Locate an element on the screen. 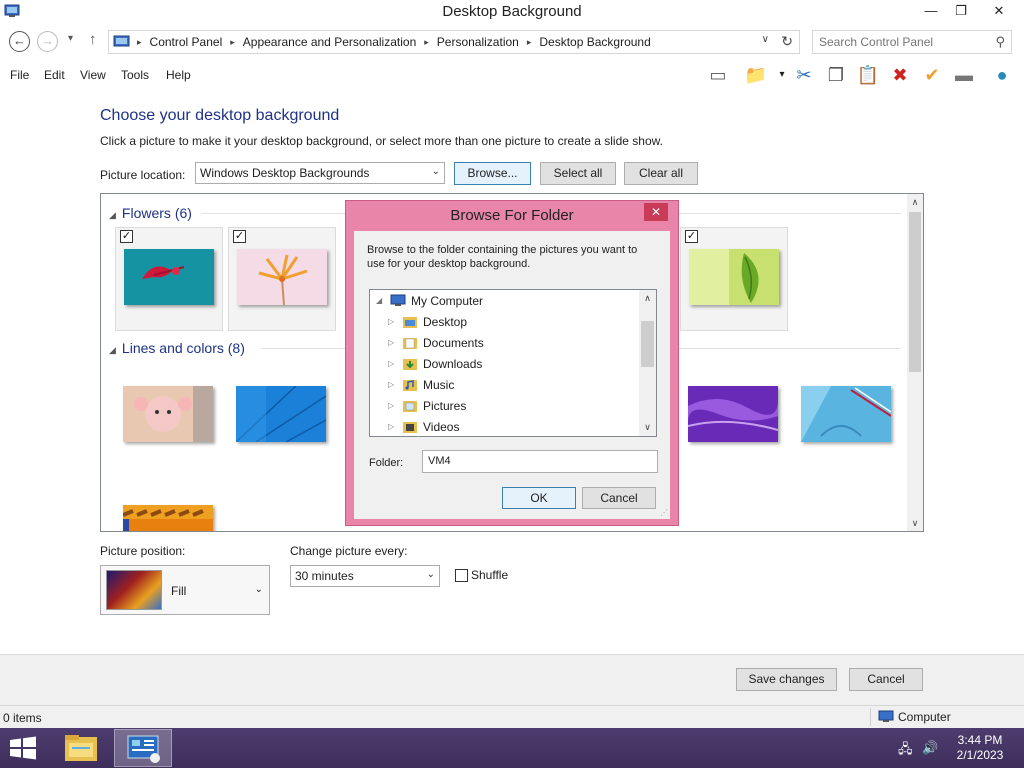 The height and width of the screenshot is (768, 1024). search-box: ⚲ is located at coordinates (912, 42).